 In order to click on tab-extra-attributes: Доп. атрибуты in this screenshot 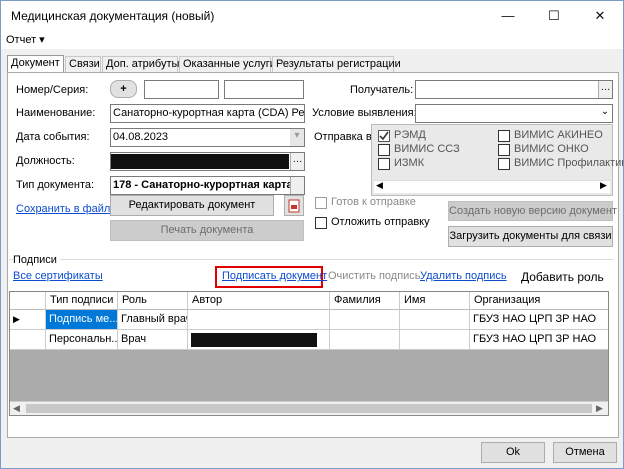, I will do `click(140, 64)`.